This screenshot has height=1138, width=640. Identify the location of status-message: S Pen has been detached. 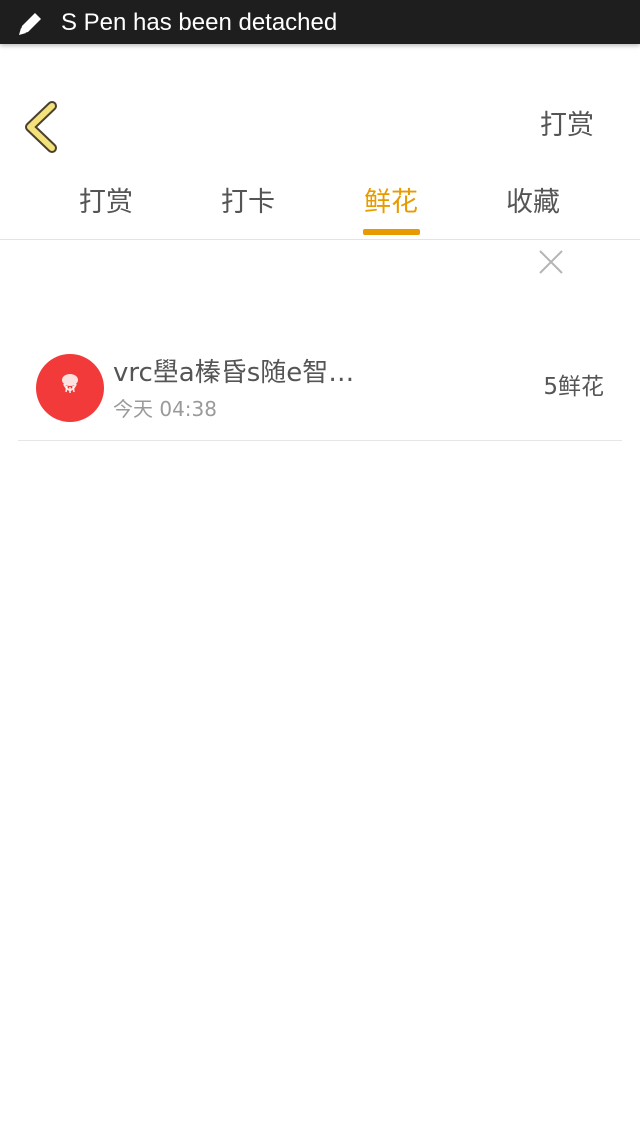
(199, 22).